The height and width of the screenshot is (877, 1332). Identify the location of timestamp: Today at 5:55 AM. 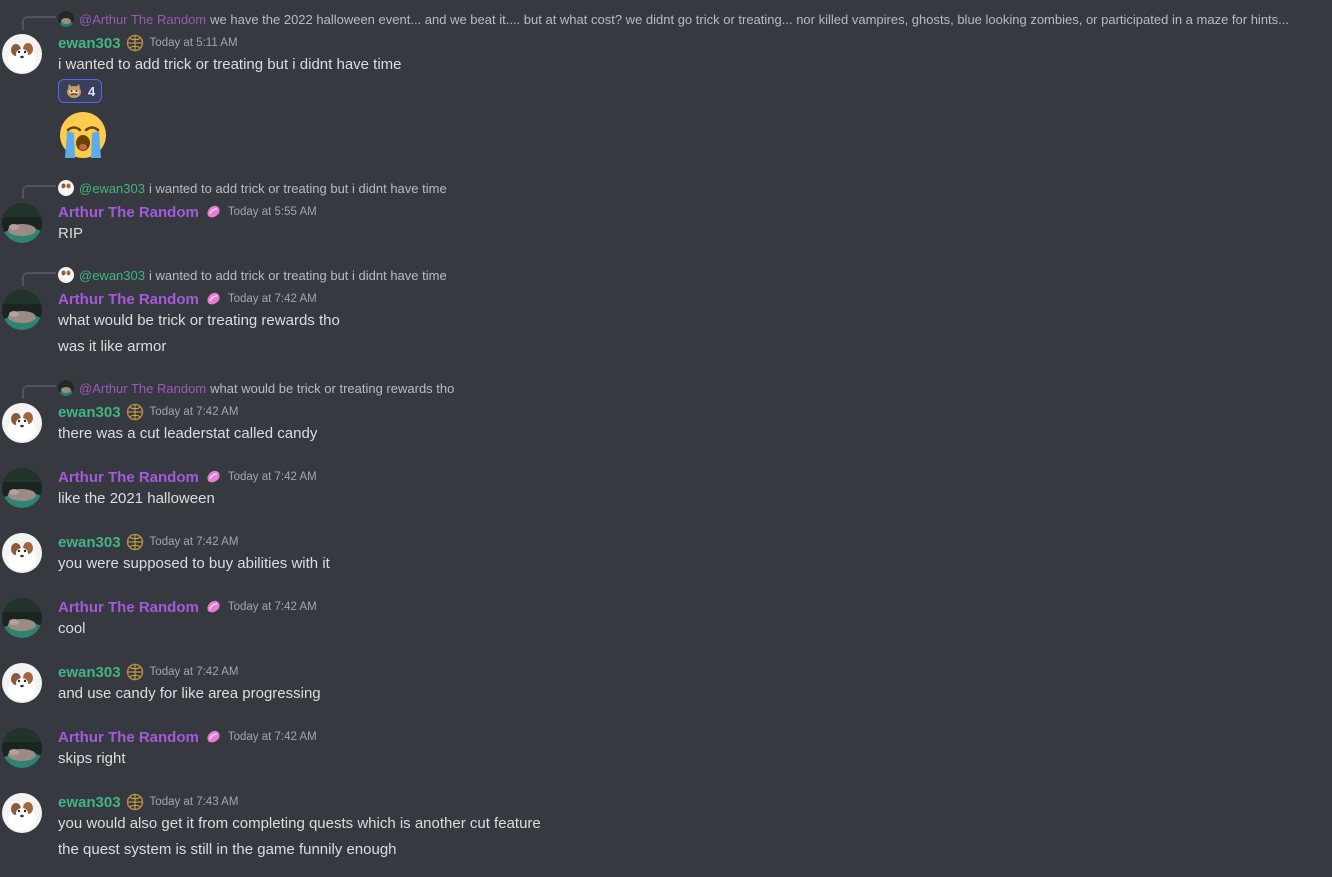
(272, 212).